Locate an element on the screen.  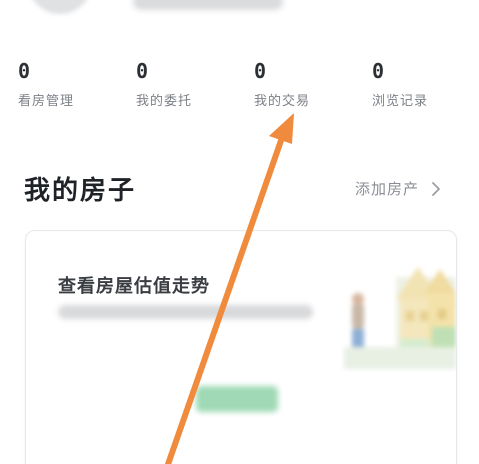
stat-browsing-history: 0 浏览记录 is located at coordinates (425, 83).